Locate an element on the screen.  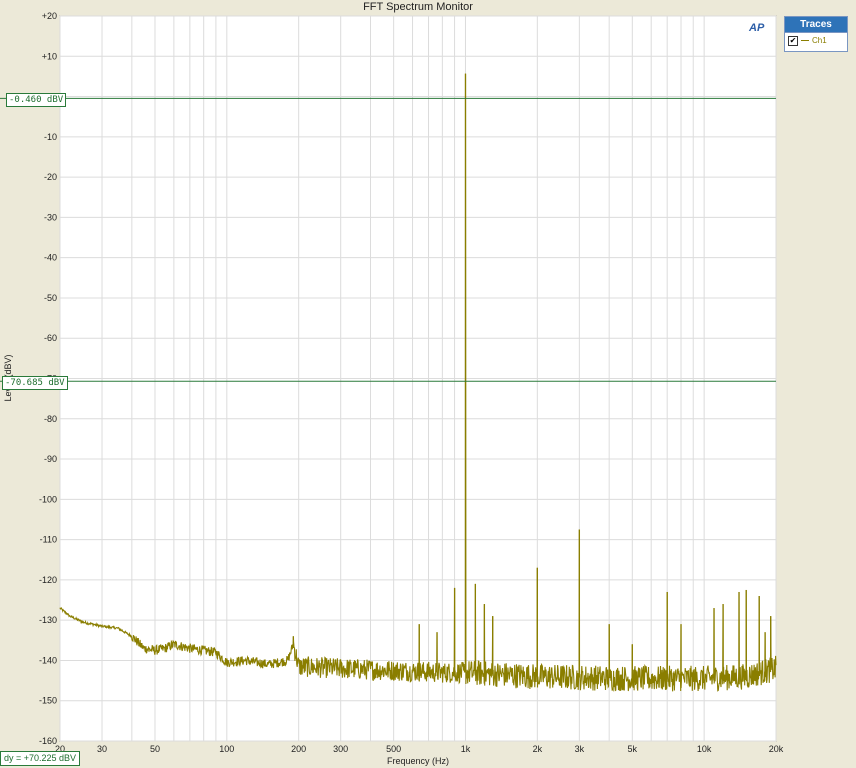
traces-header: Traces is located at coordinates (816, 25).